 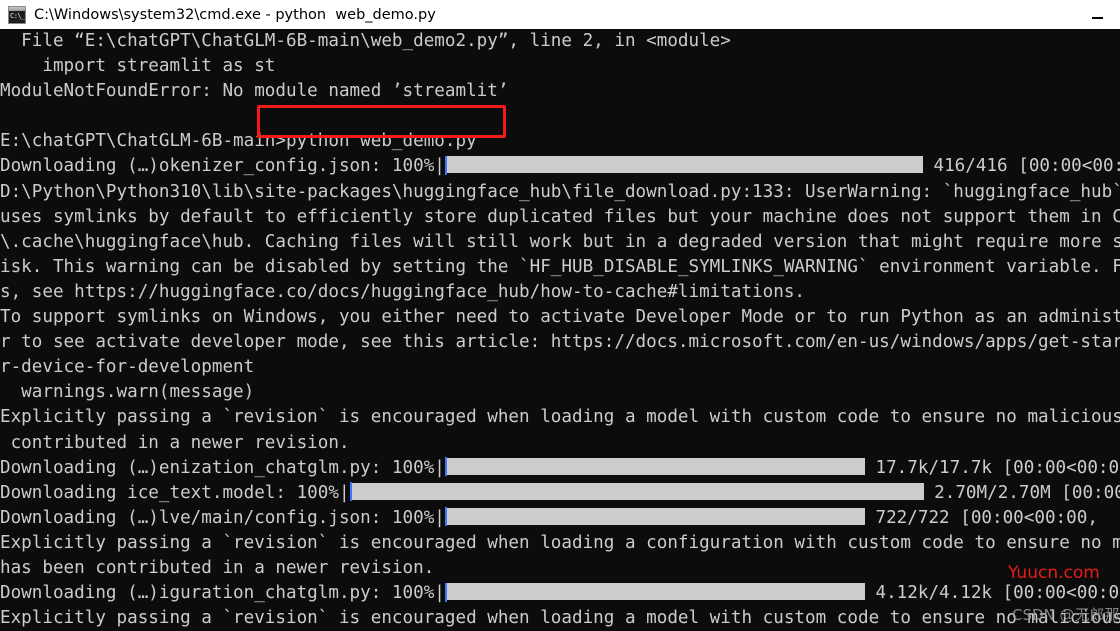 I want to click on watermark-csdn: CSDN @无郎那, so click(x=1066, y=615).